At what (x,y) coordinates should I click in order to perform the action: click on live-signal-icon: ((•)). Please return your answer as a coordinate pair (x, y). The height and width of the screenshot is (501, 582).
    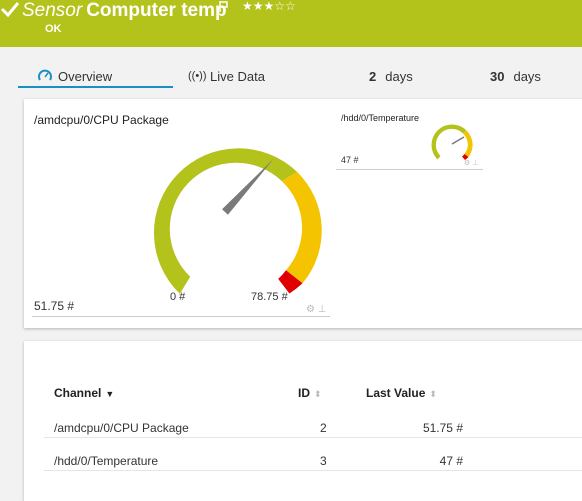
    Looking at the image, I should click on (197, 76).